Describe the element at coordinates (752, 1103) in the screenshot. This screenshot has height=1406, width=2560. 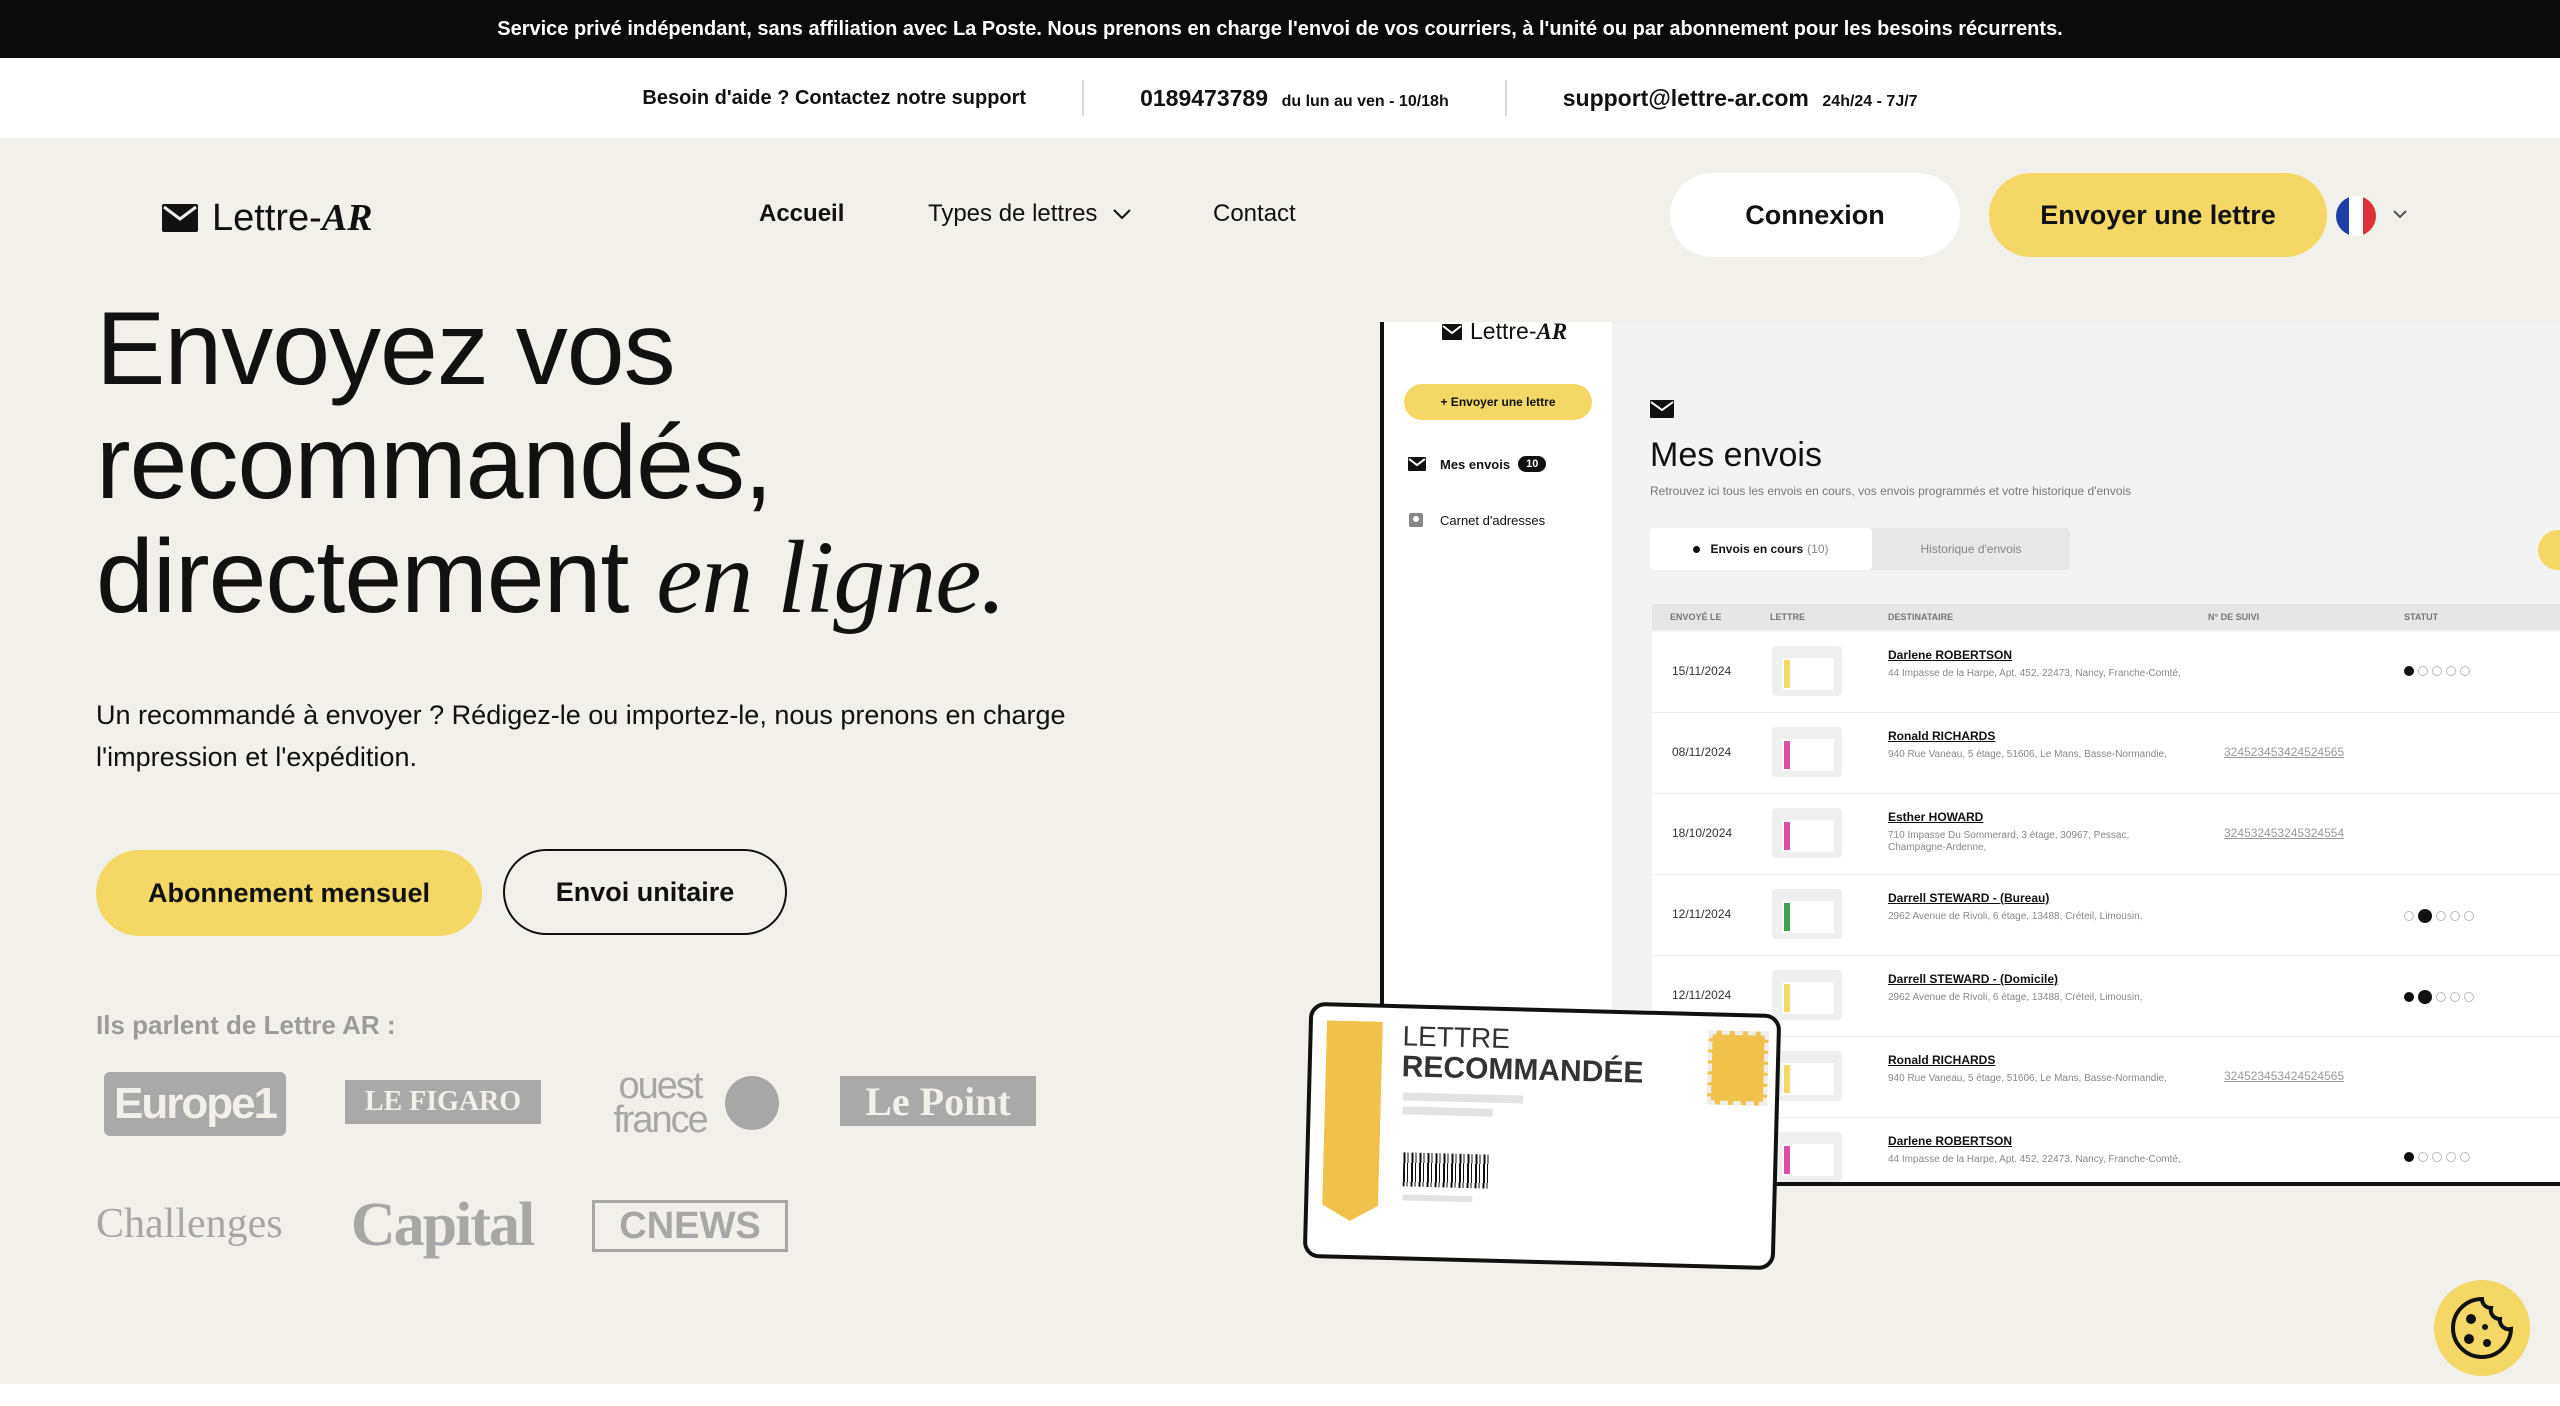
I see `ouest-france-mark-icon` at that location.